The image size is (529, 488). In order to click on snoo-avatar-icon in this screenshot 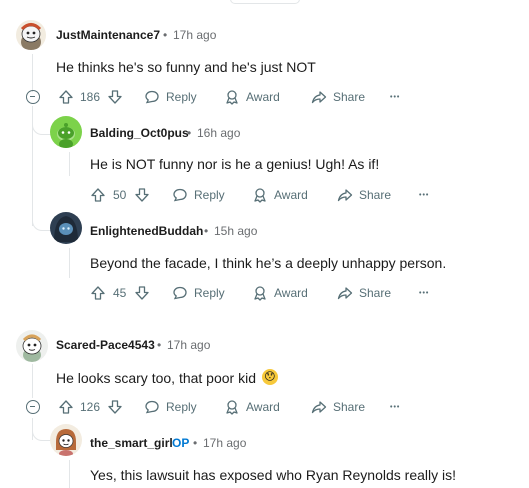, I will do `click(31, 36)`.